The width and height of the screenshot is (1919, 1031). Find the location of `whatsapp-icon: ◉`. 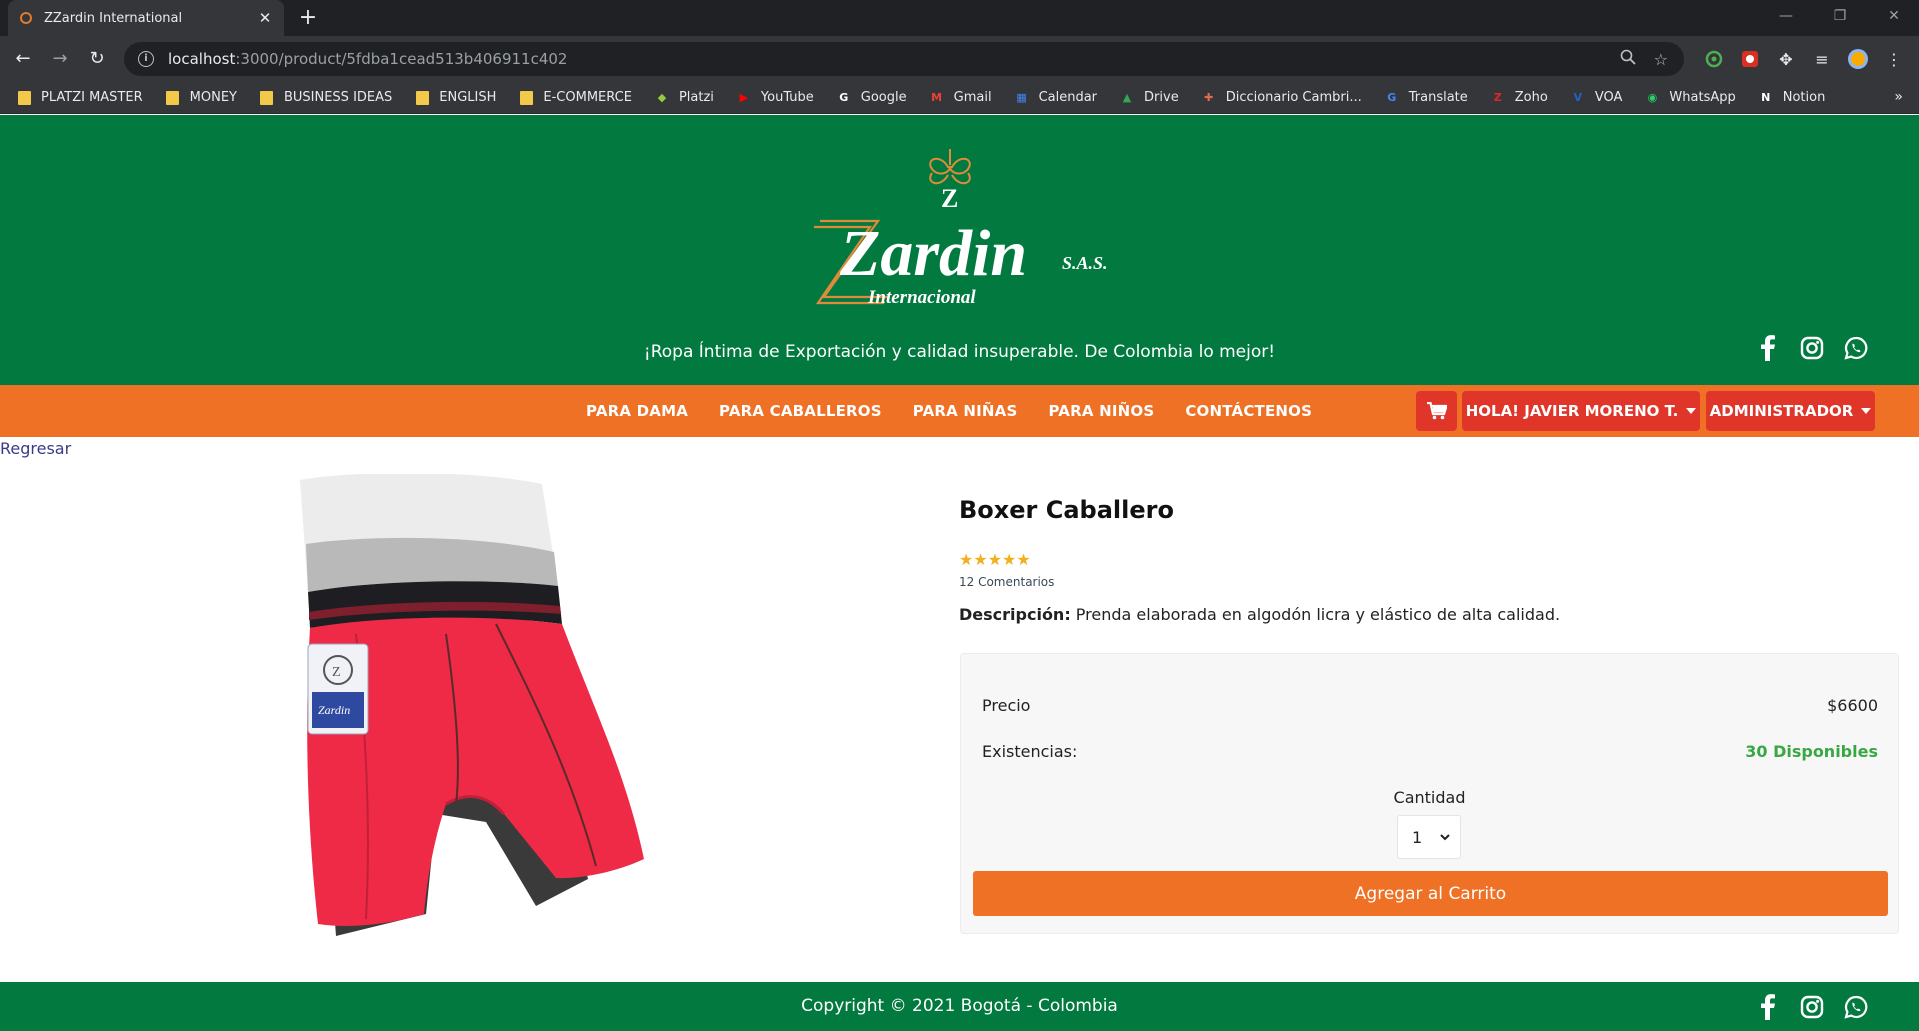

whatsapp-icon: ◉ is located at coordinates (1652, 97).